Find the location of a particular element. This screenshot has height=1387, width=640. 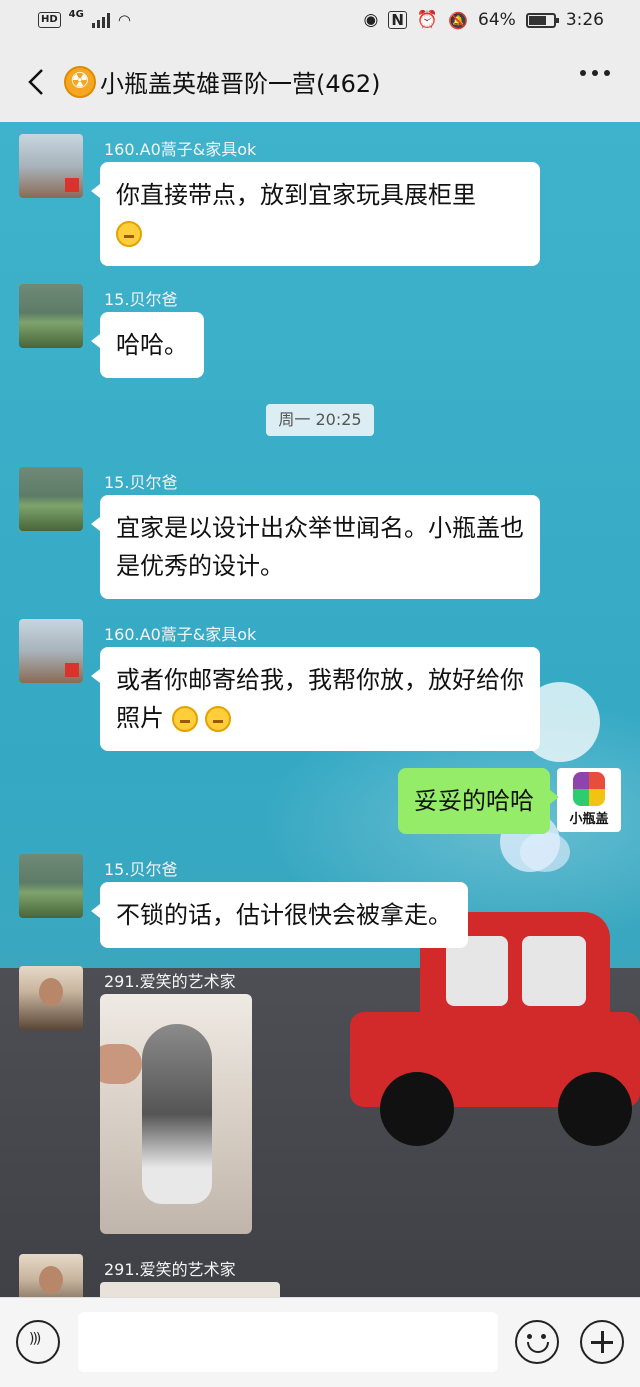

cat-image is located at coordinates (177, 1114).